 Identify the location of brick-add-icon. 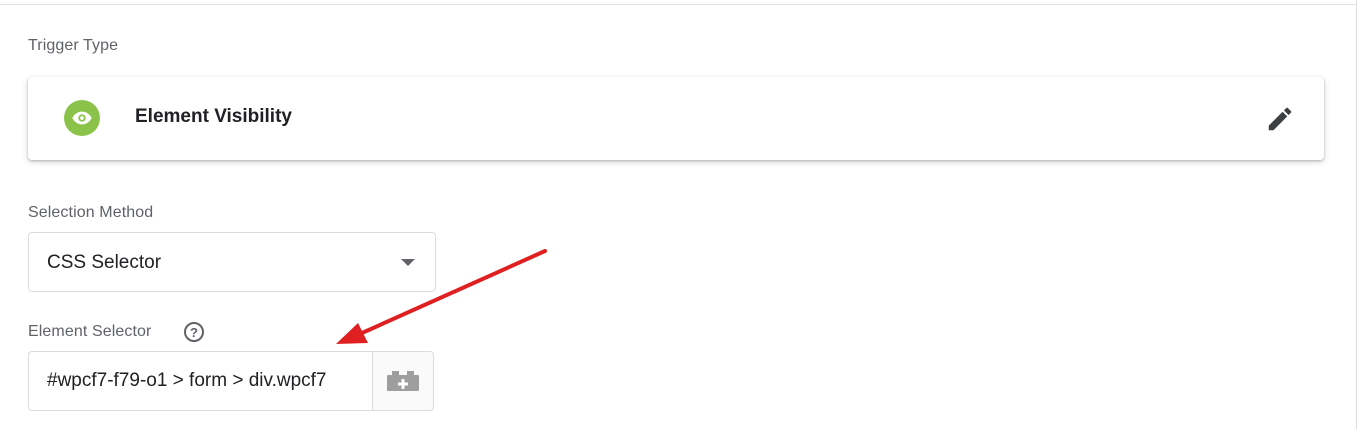
(403, 381).